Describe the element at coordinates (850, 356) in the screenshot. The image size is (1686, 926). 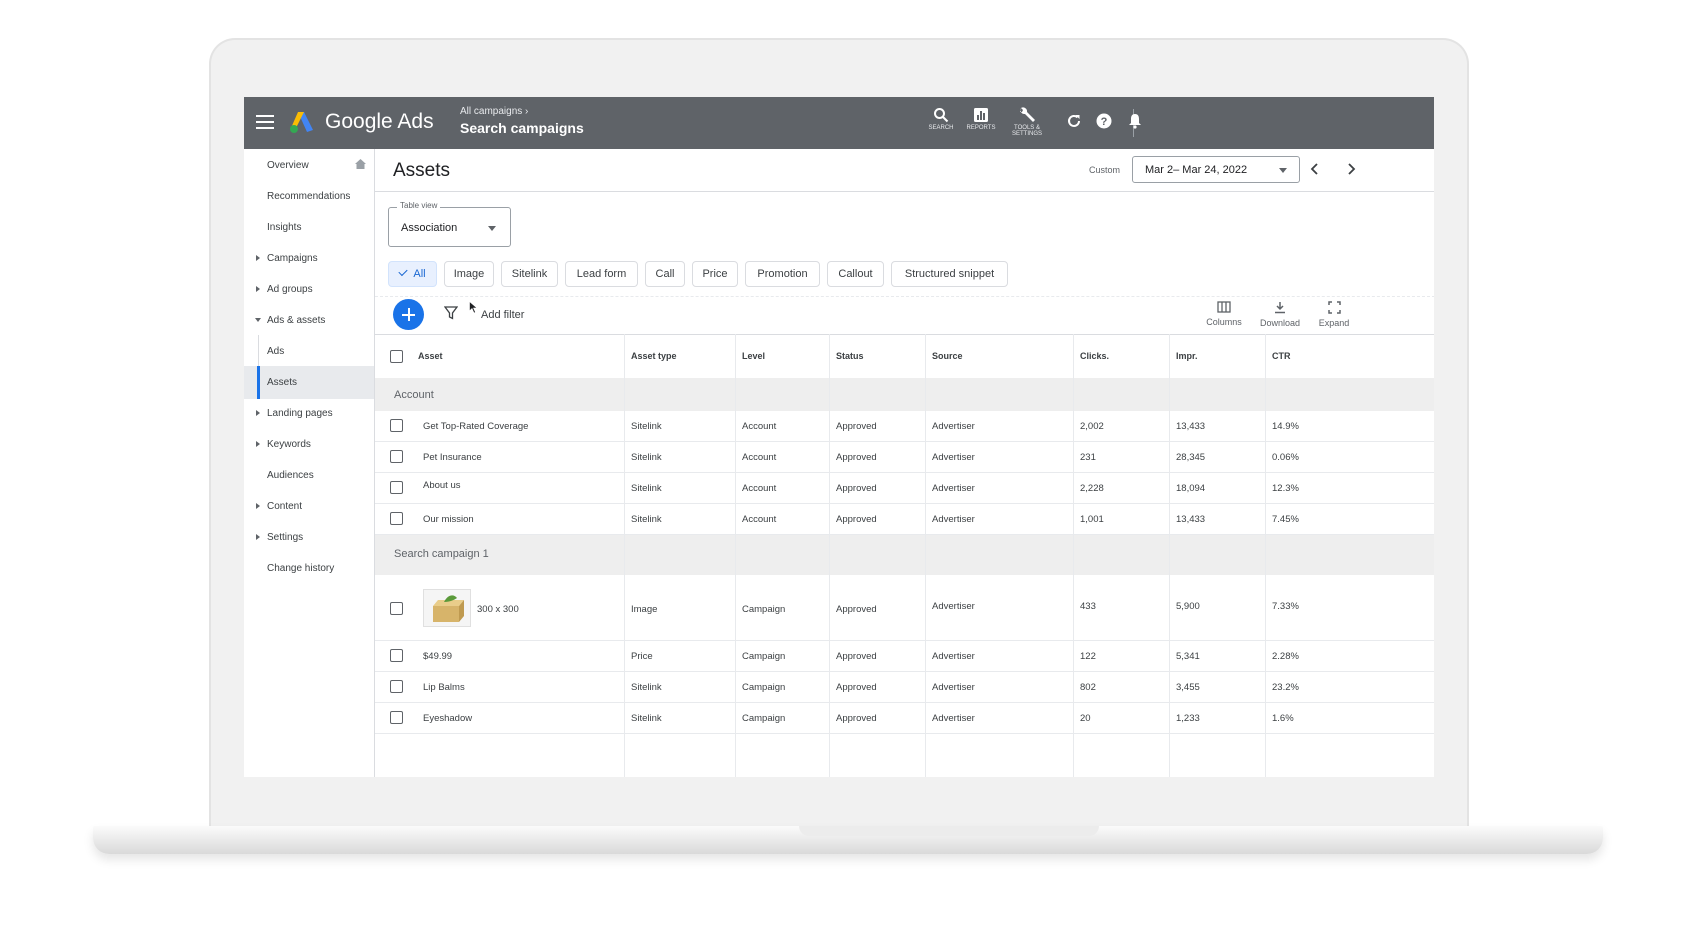
I see `column-header-status: Status` at that location.